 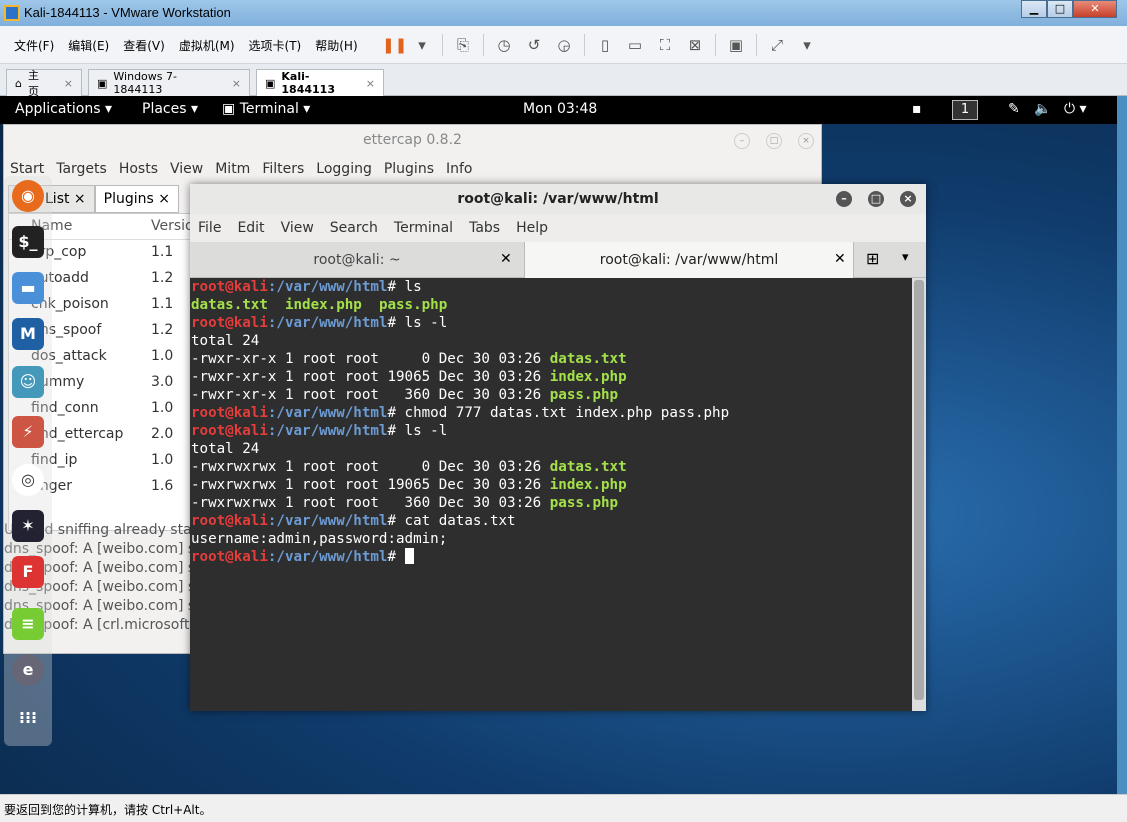 I want to click on plugin-version: 3.0, so click(x=162, y=382).